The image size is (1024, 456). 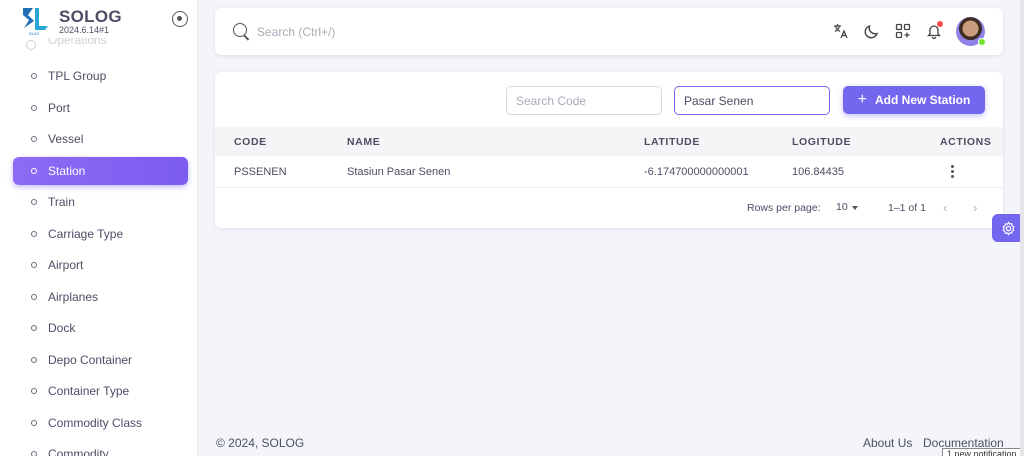 What do you see at coordinates (952, 172) in the screenshot?
I see `more-actions-icon` at bounding box center [952, 172].